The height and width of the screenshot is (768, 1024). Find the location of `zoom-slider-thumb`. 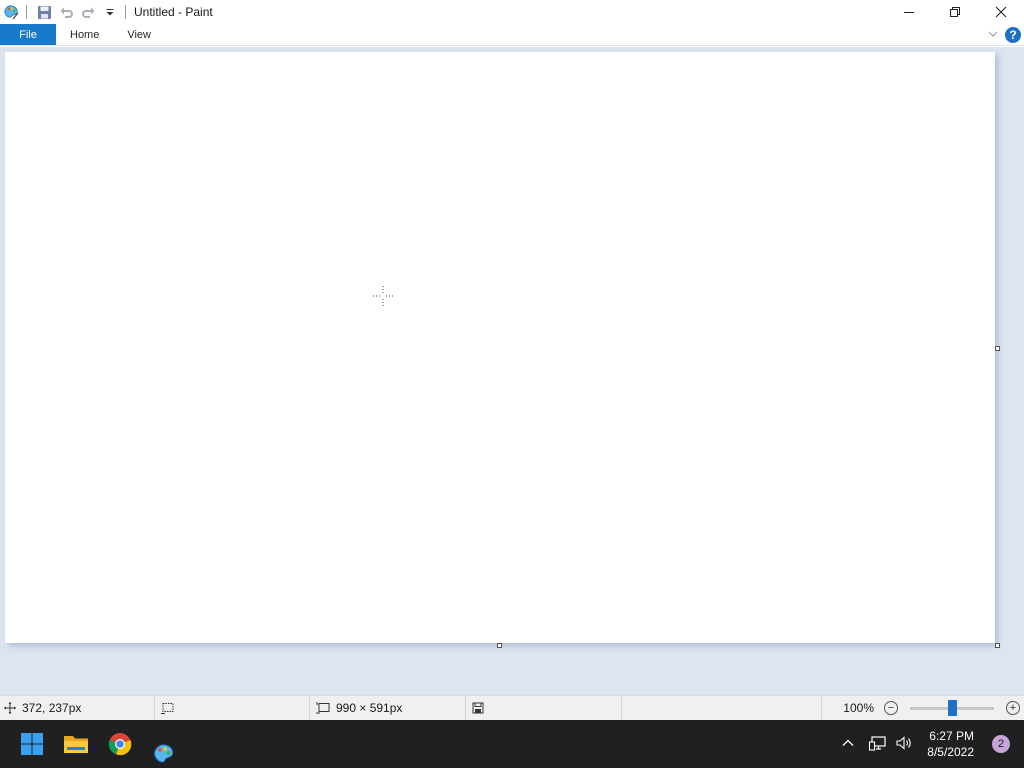

zoom-slider-thumb is located at coordinates (952, 707).